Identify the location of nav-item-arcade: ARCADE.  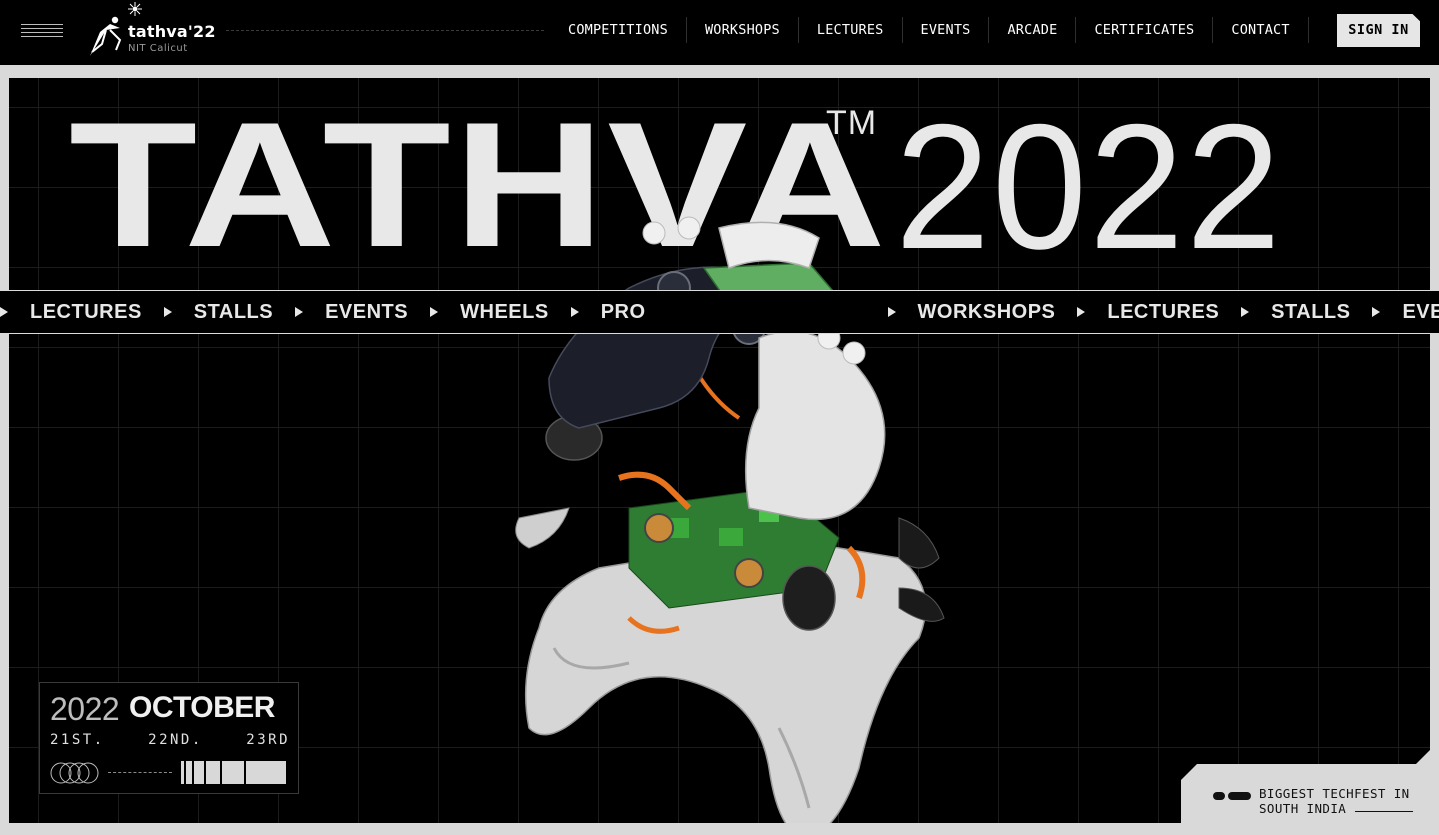
(1031, 30).